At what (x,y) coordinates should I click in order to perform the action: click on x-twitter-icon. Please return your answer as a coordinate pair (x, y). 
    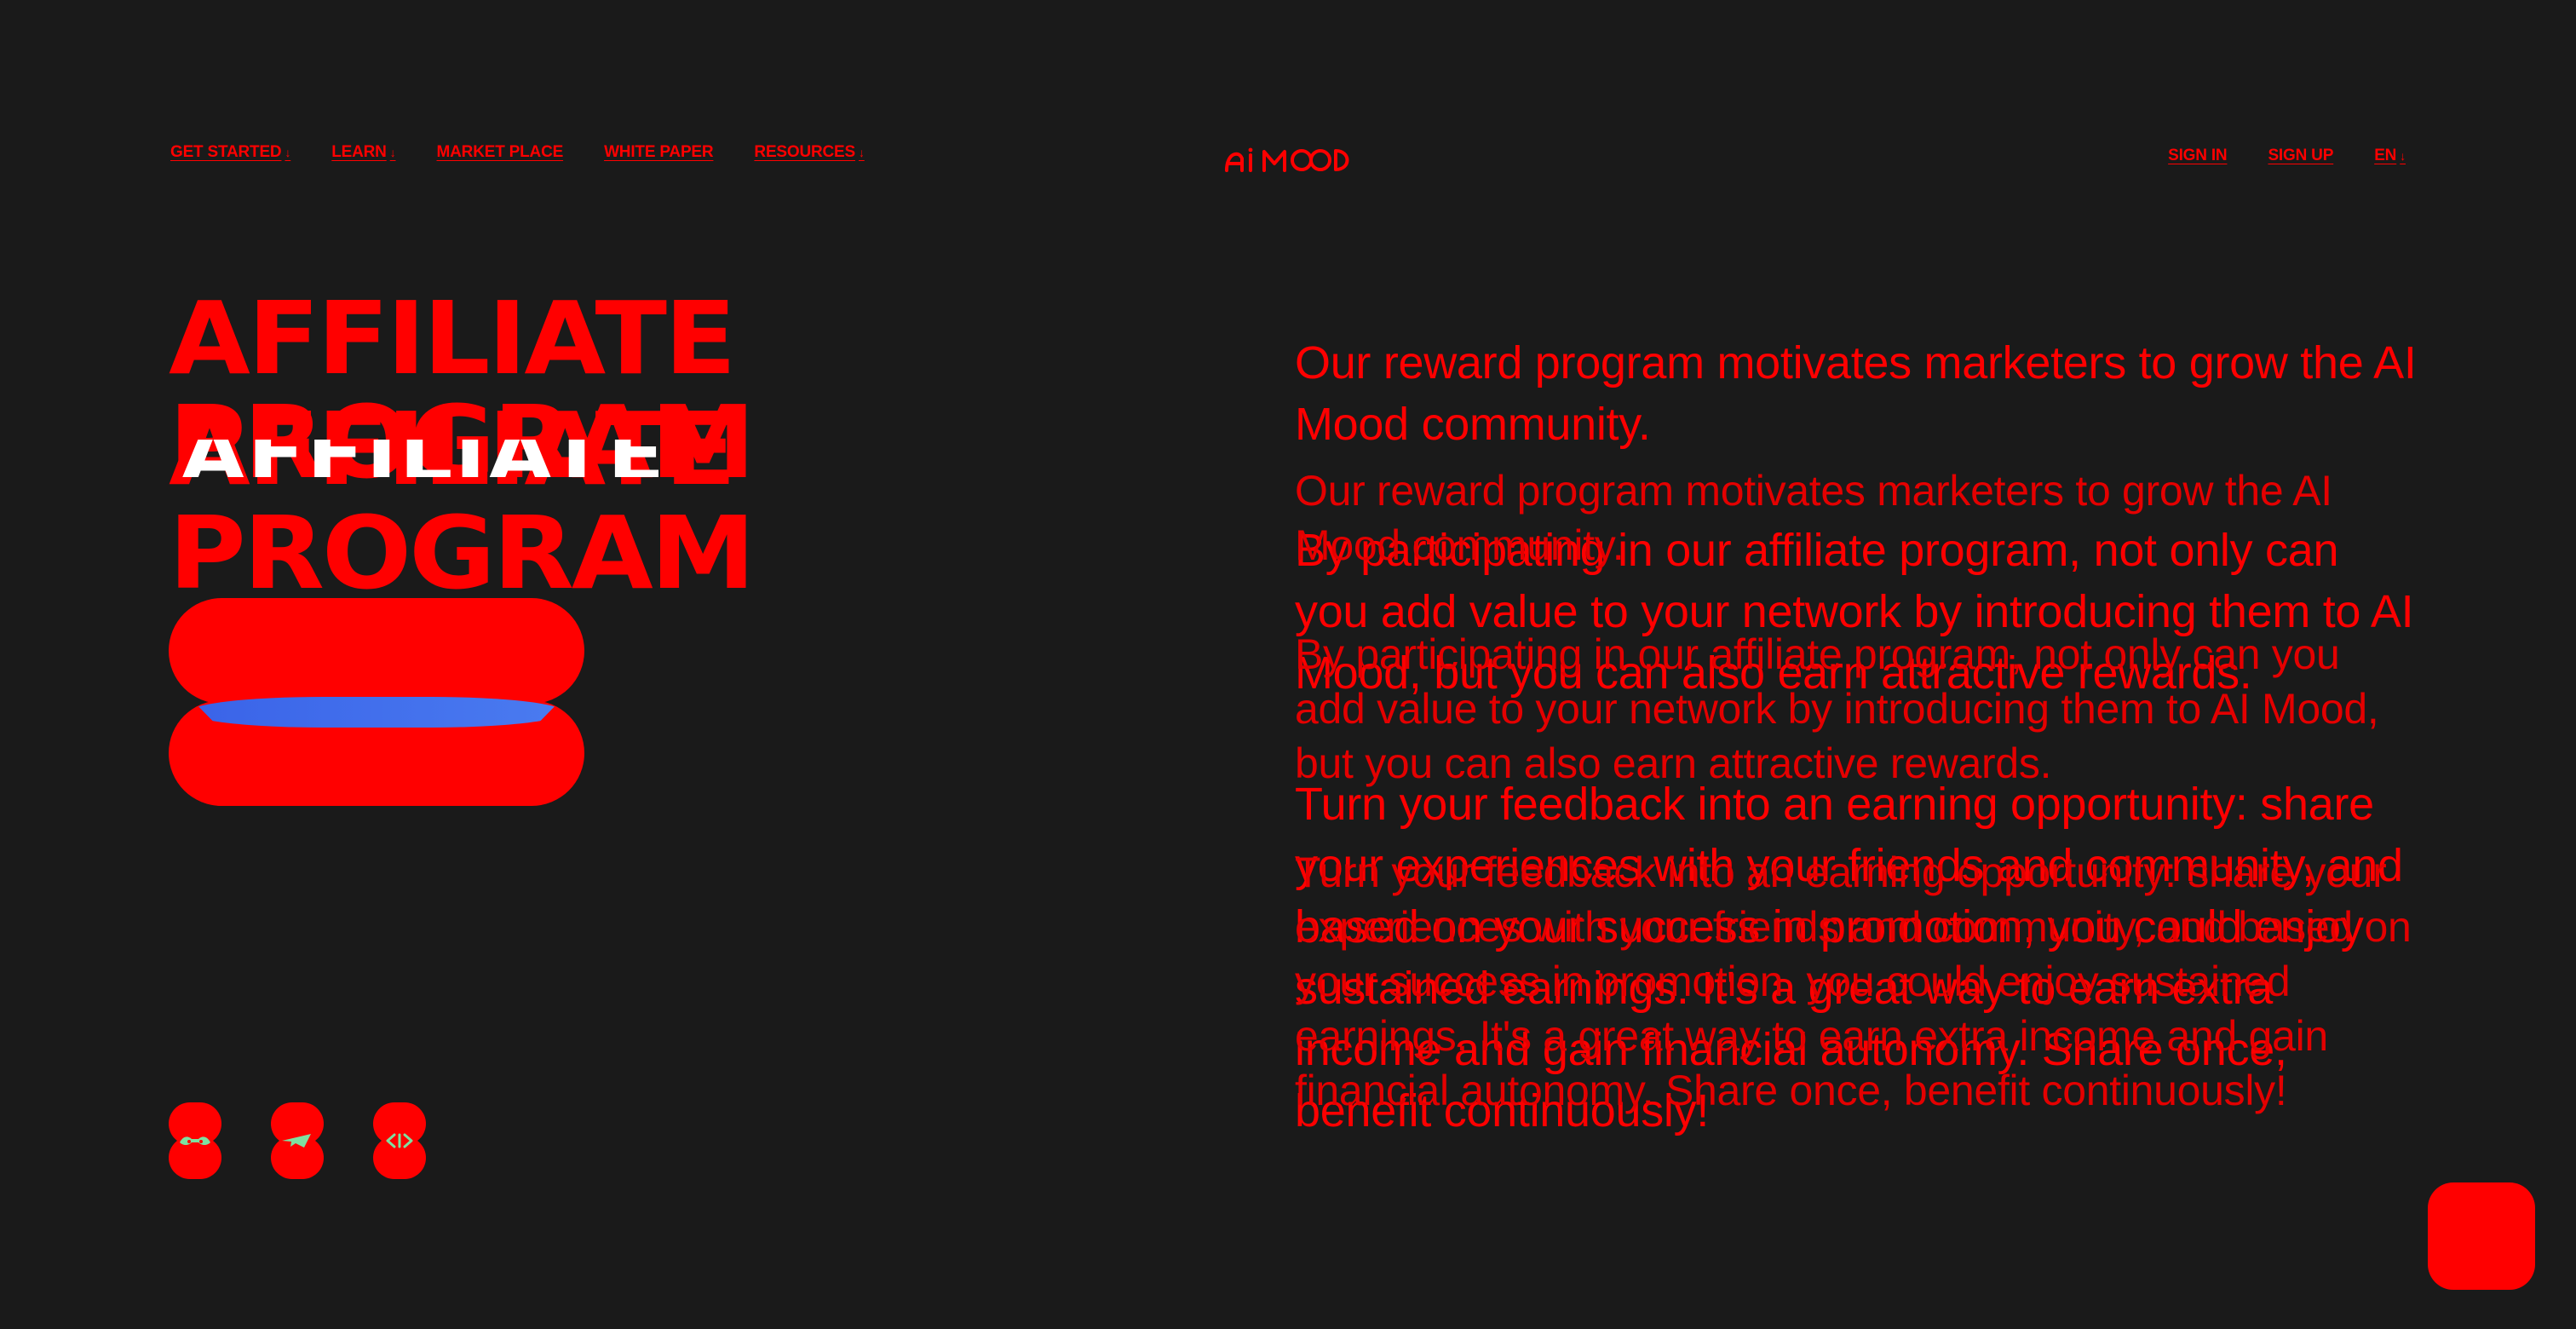
    Looking at the image, I should click on (400, 1141).